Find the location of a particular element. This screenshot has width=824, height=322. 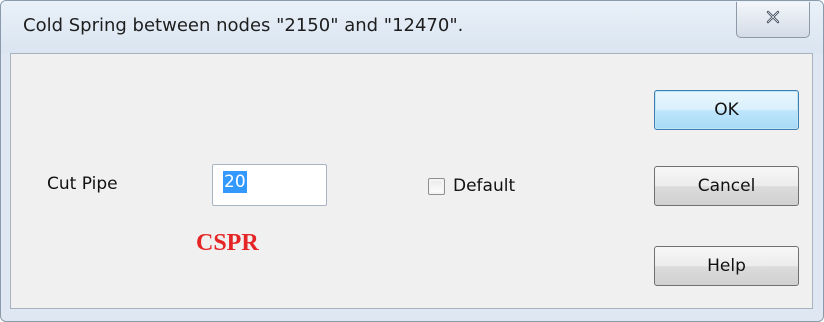

close-button is located at coordinates (773, 20).